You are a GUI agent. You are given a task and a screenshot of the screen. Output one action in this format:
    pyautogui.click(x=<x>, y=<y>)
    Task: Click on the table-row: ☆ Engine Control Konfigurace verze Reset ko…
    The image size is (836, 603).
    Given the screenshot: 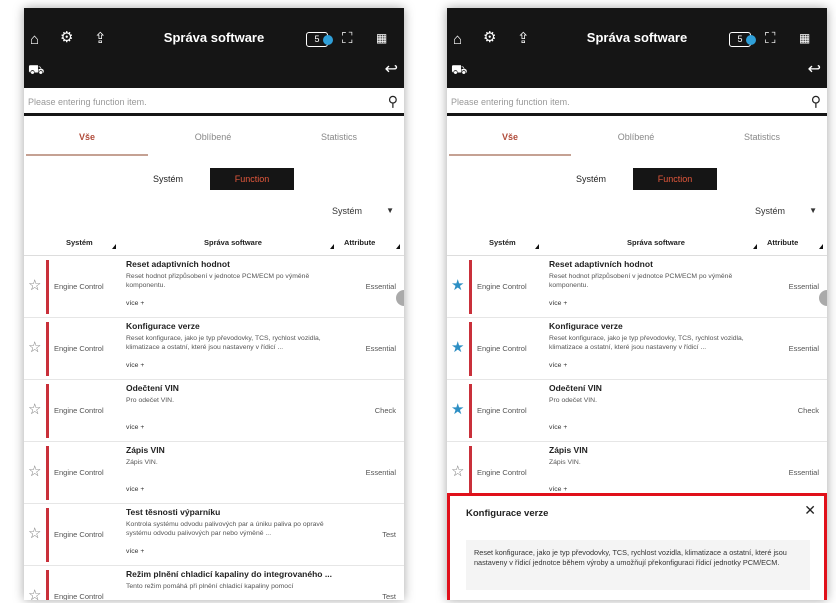 What is the action you would take?
    pyautogui.click(x=214, y=349)
    